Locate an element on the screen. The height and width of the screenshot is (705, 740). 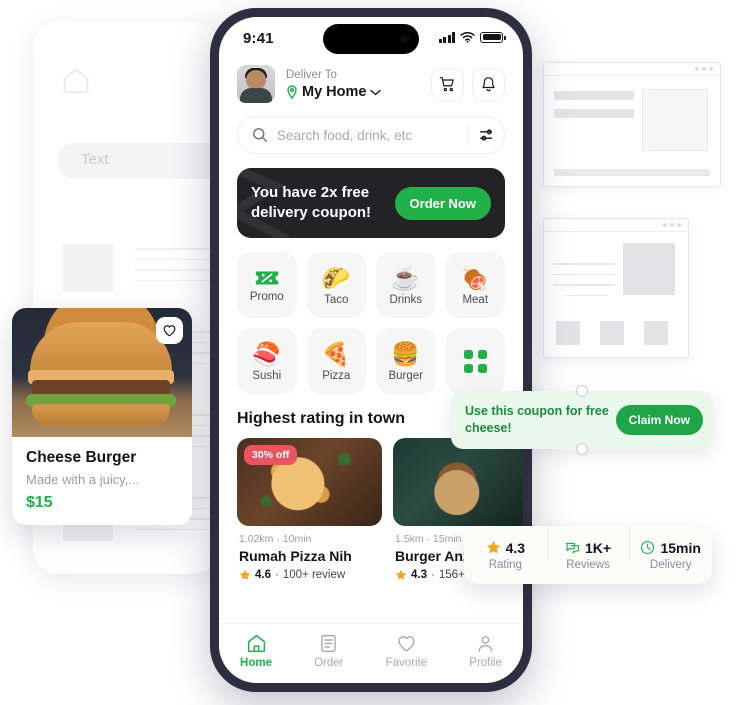
stat-value-row: 15min is located at coordinates (670, 548).